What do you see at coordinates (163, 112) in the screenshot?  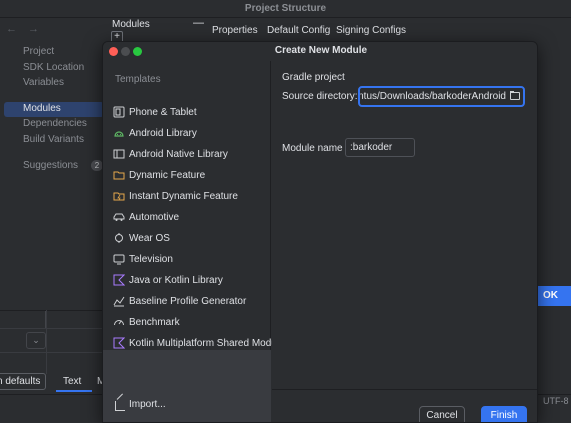 I see `template-label: Phone & Tablet` at bounding box center [163, 112].